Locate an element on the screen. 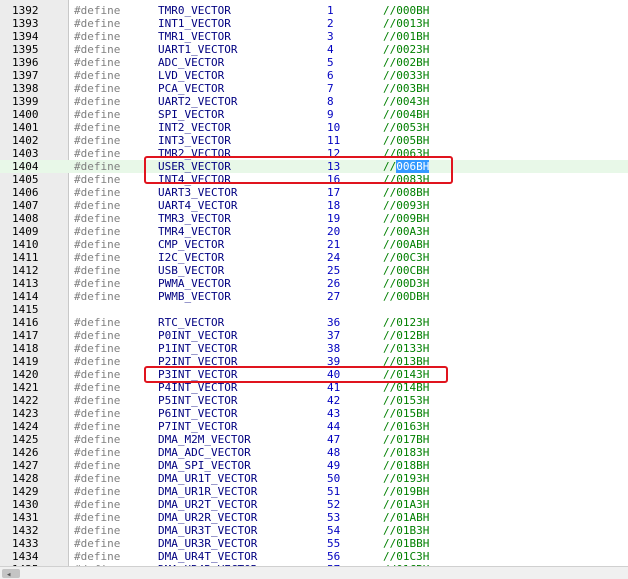 This screenshot has width=628, height=579. code-line: 1432 #define DMA_UR3T_VECTOR 54 //01B3H is located at coordinates (314, 530).